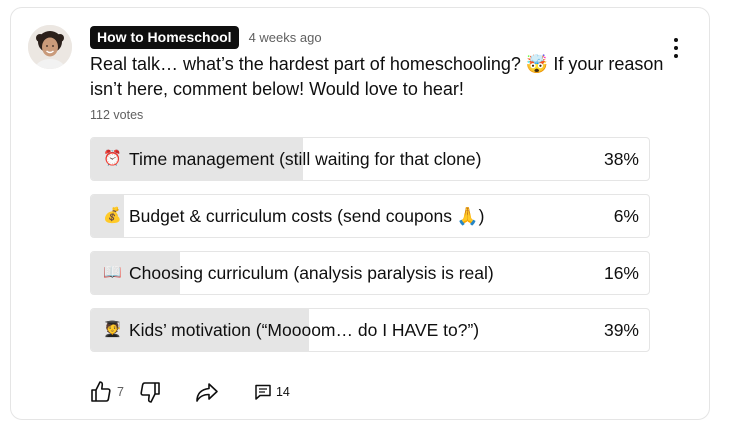 This screenshot has height=423, width=734. What do you see at coordinates (626, 216) in the screenshot?
I see `poll-option-percent: 6%` at bounding box center [626, 216].